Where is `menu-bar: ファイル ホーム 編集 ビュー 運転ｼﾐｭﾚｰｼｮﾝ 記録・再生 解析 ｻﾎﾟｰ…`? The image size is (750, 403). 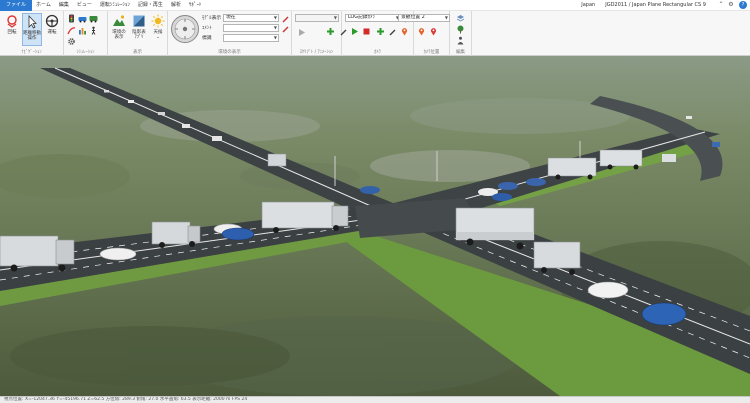
menu-bar: ファイル ホーム 編集 ビュー 運転ｼﾐｭﾚｰｼｮﾝ 記録・再生 解析 ｻﾎﾟｰ… is located at coordinates (375, 5).